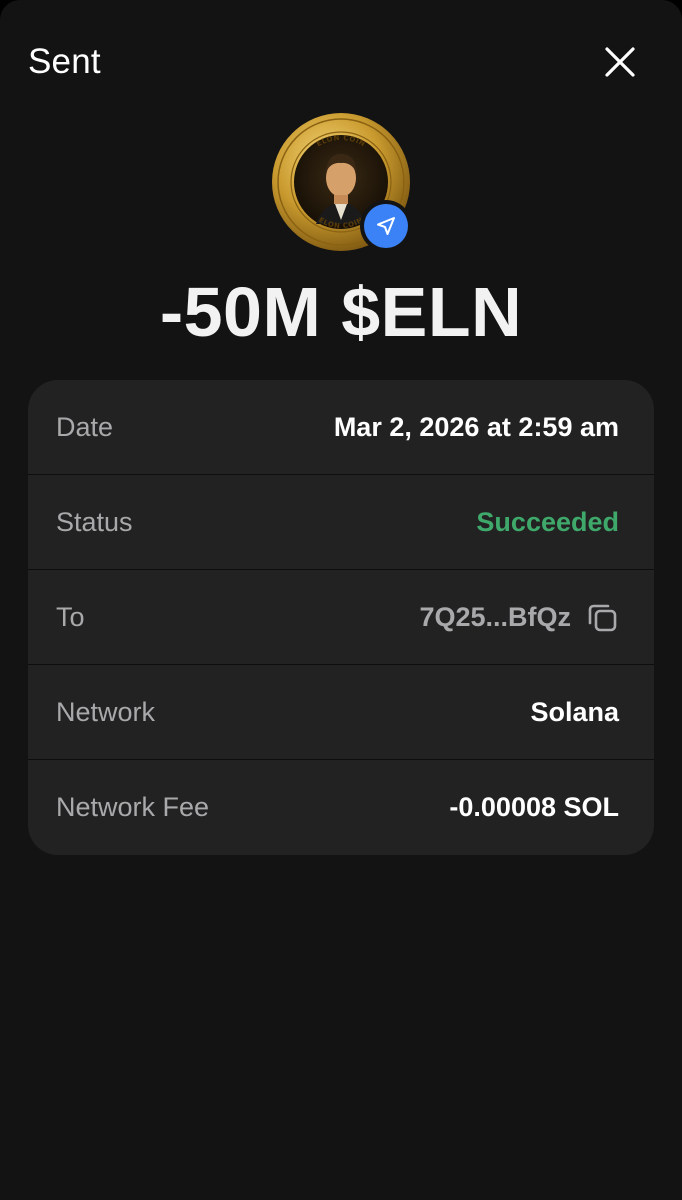  I want to click on status-value: Succeeded, so click(547, 521).